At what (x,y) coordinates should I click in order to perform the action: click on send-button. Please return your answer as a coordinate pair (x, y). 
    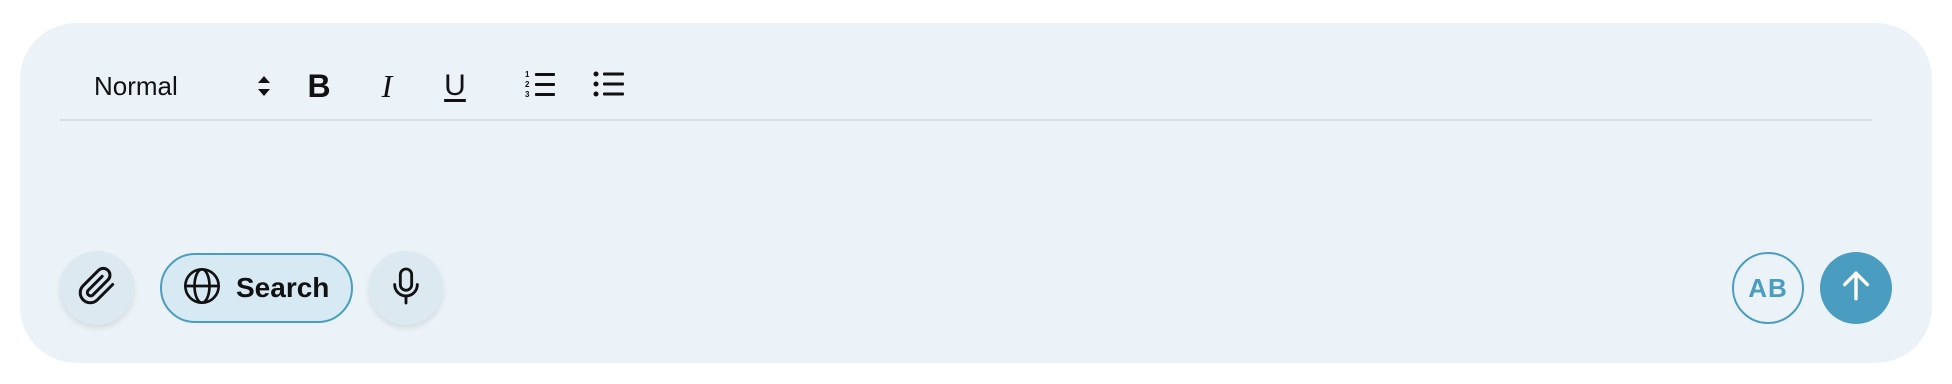
    Looking at the image, I should click on (1856, 288).